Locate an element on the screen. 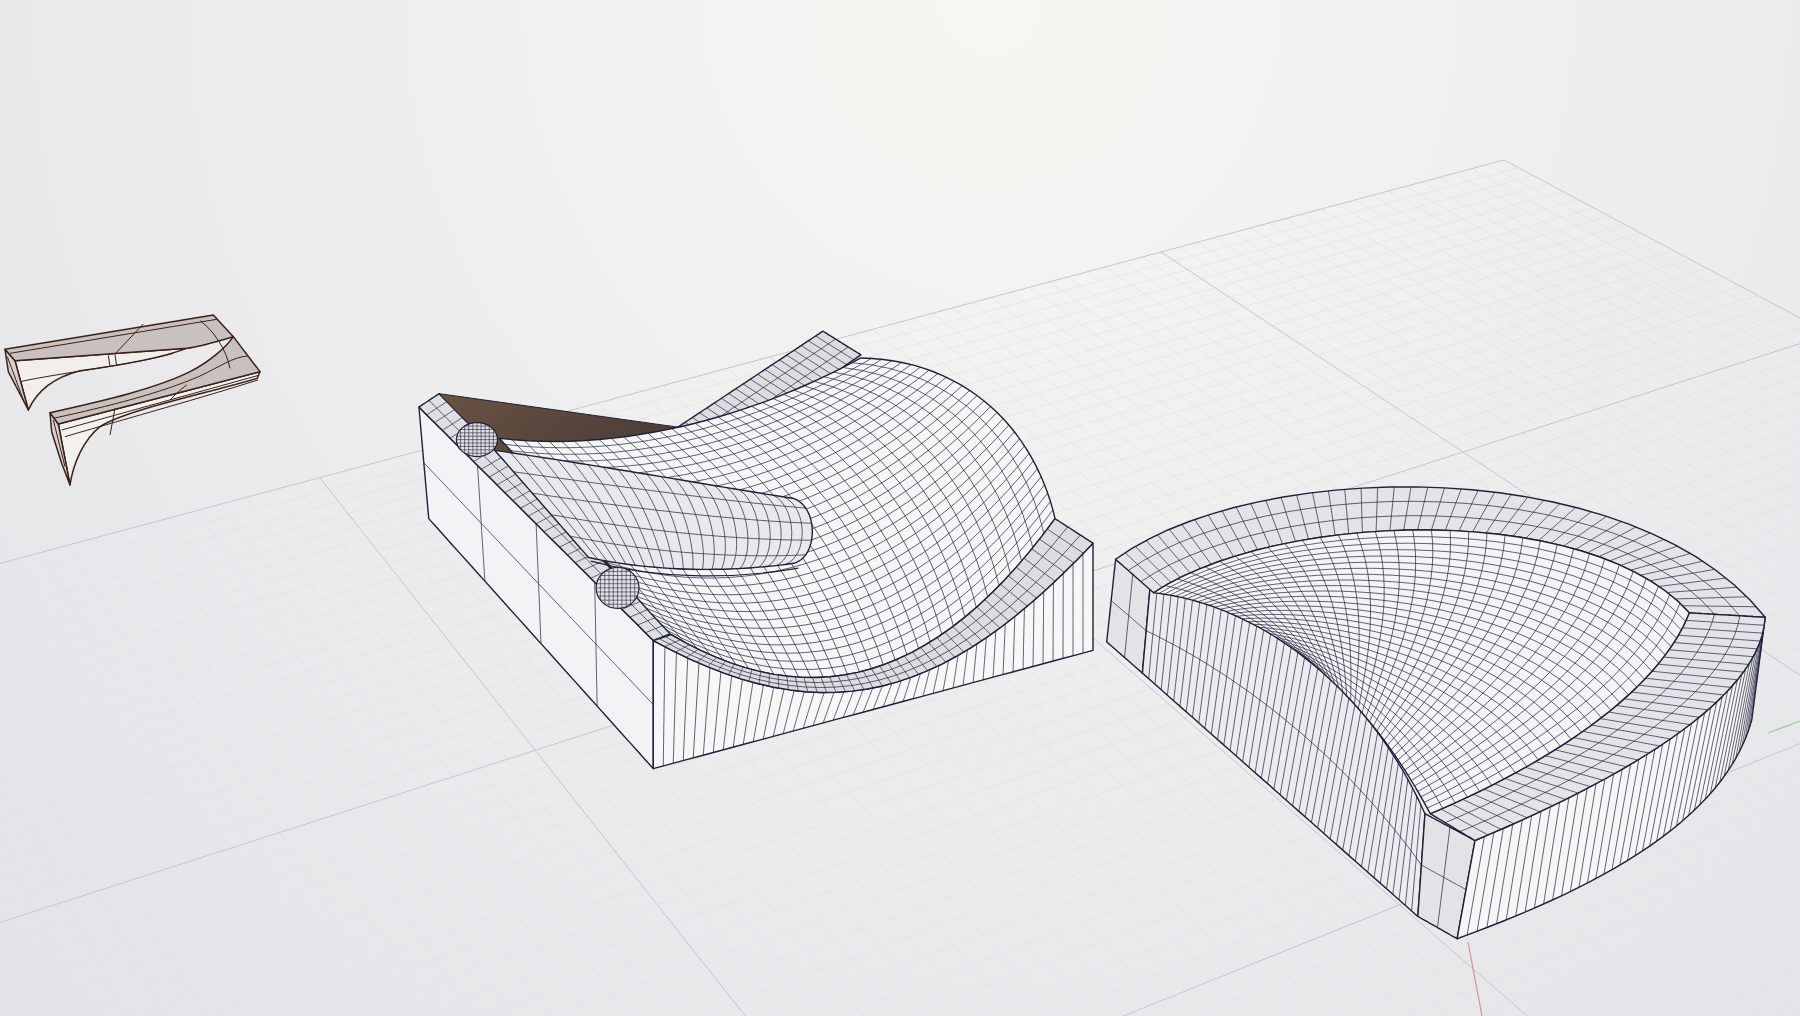 The image size is (1800, 1016). axis-line is located at coordinates (1783, 727).